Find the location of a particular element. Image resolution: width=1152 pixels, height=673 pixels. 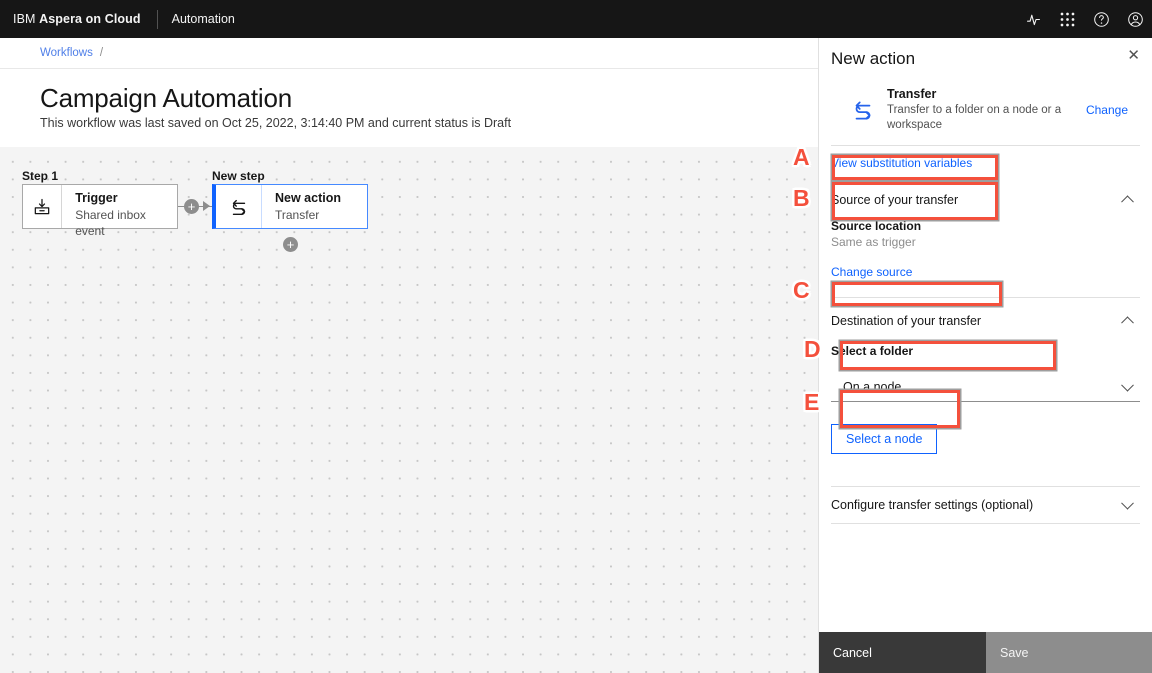

activity-icon is located at coordinates (1033, 19).